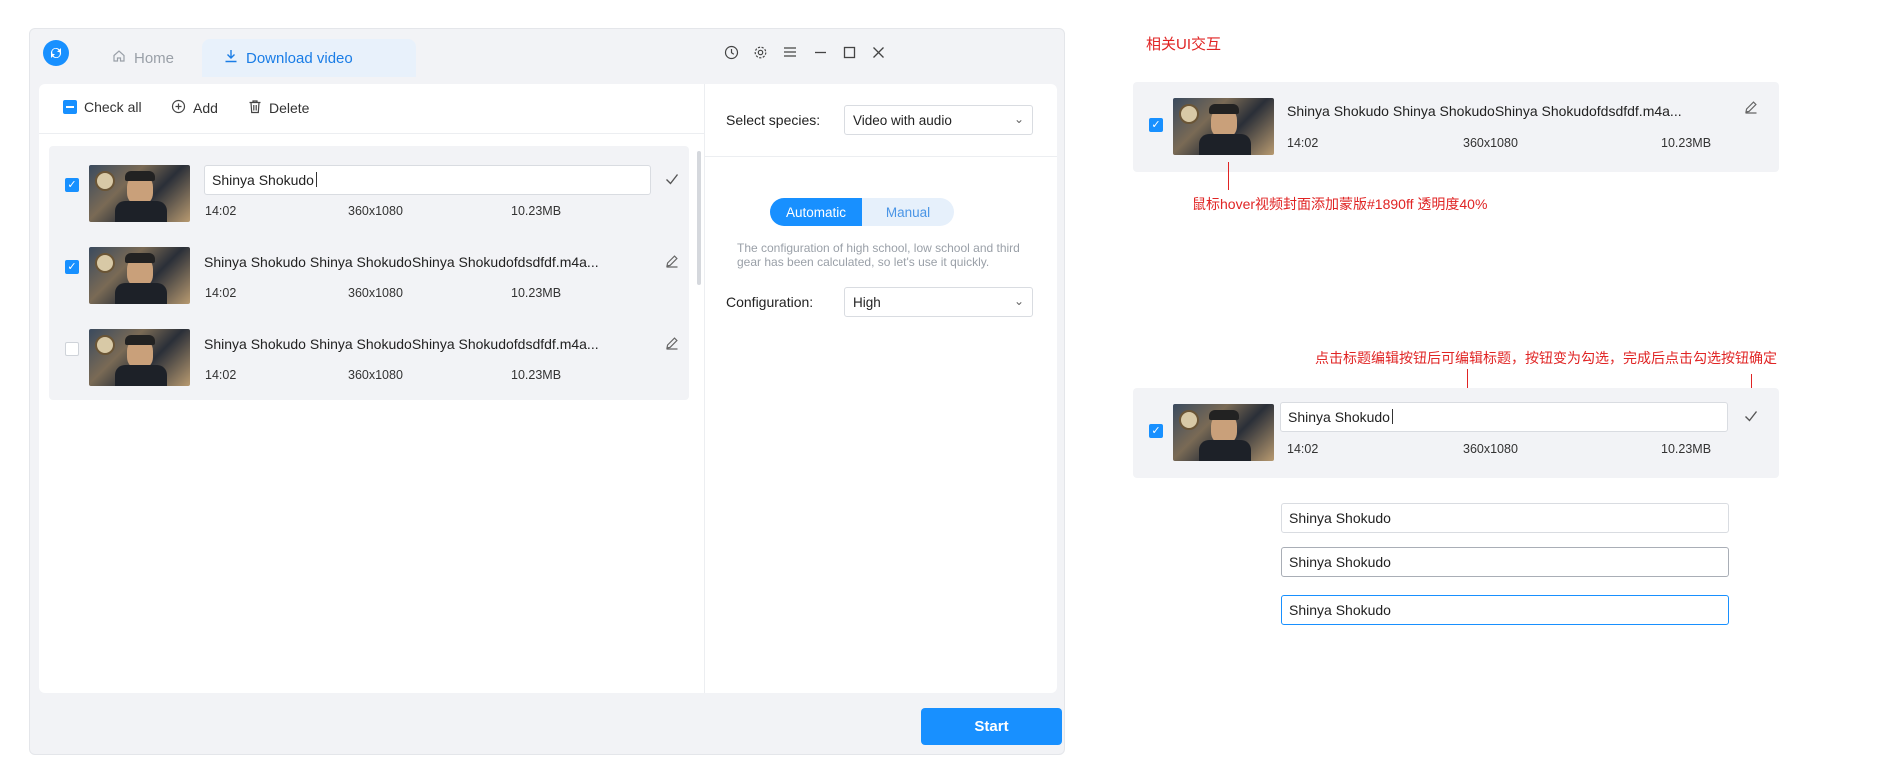 The image size is (1880, 770). What do you see at coordinates (1505, 562) in the screenshot?
I see `input-state-hover: Shinya Shokudo` at bounding box center [1505, 562].